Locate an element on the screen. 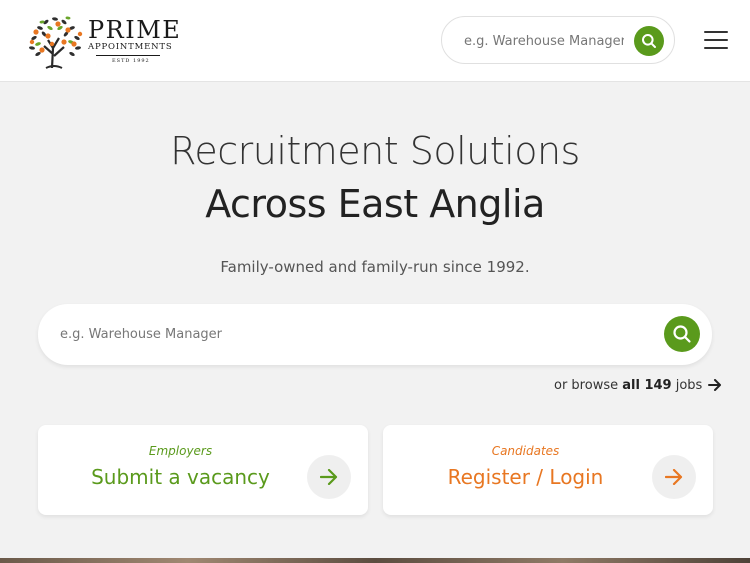 This screenshot has height=563, width=750. hero-tagline: Family-owned and family-run since 1992. is located at coordinates (375, 267).